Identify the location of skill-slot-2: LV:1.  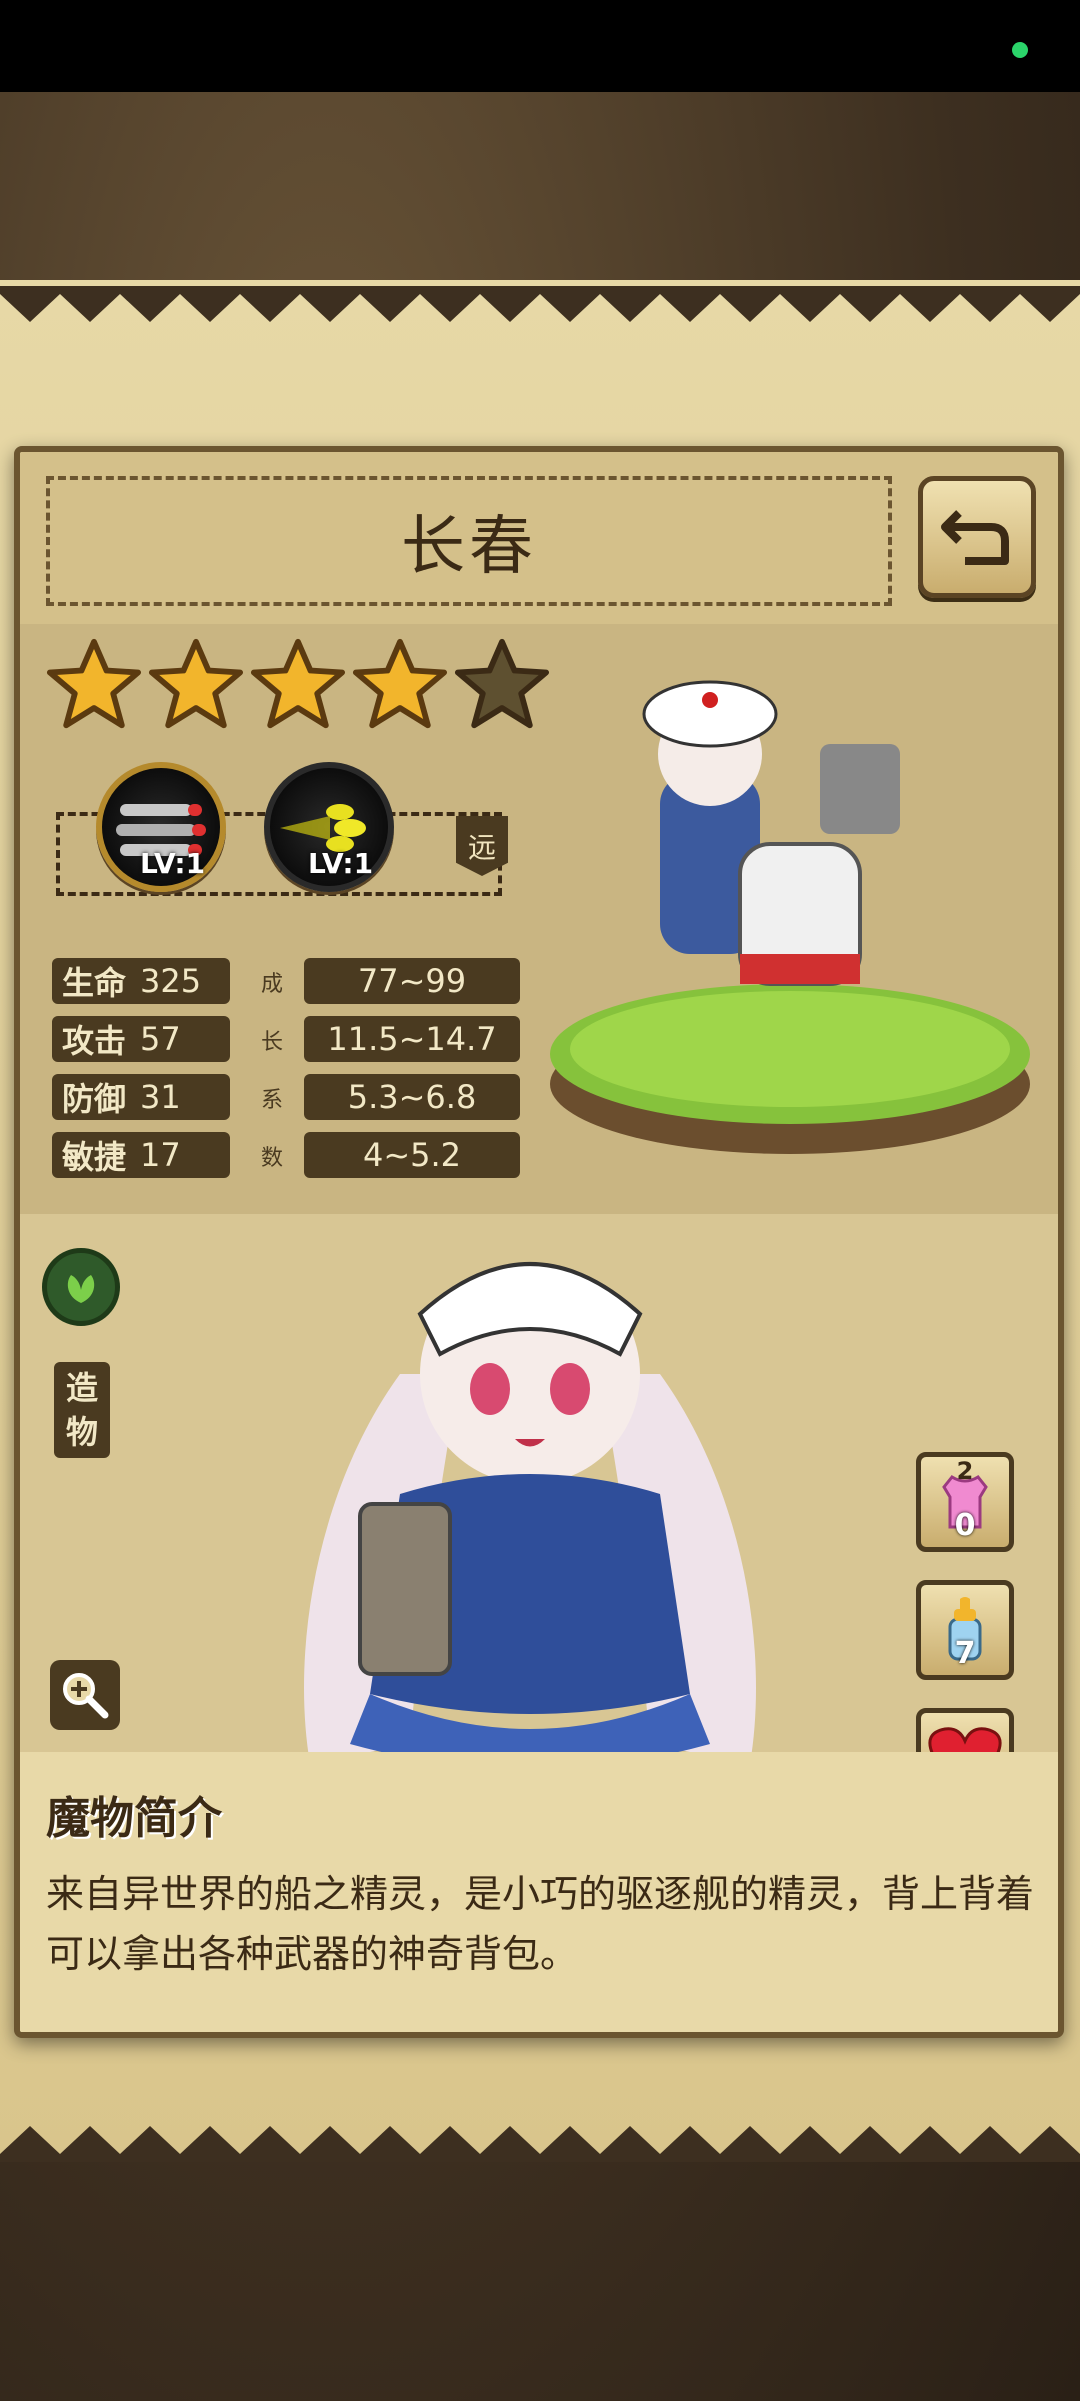
(329, 827).